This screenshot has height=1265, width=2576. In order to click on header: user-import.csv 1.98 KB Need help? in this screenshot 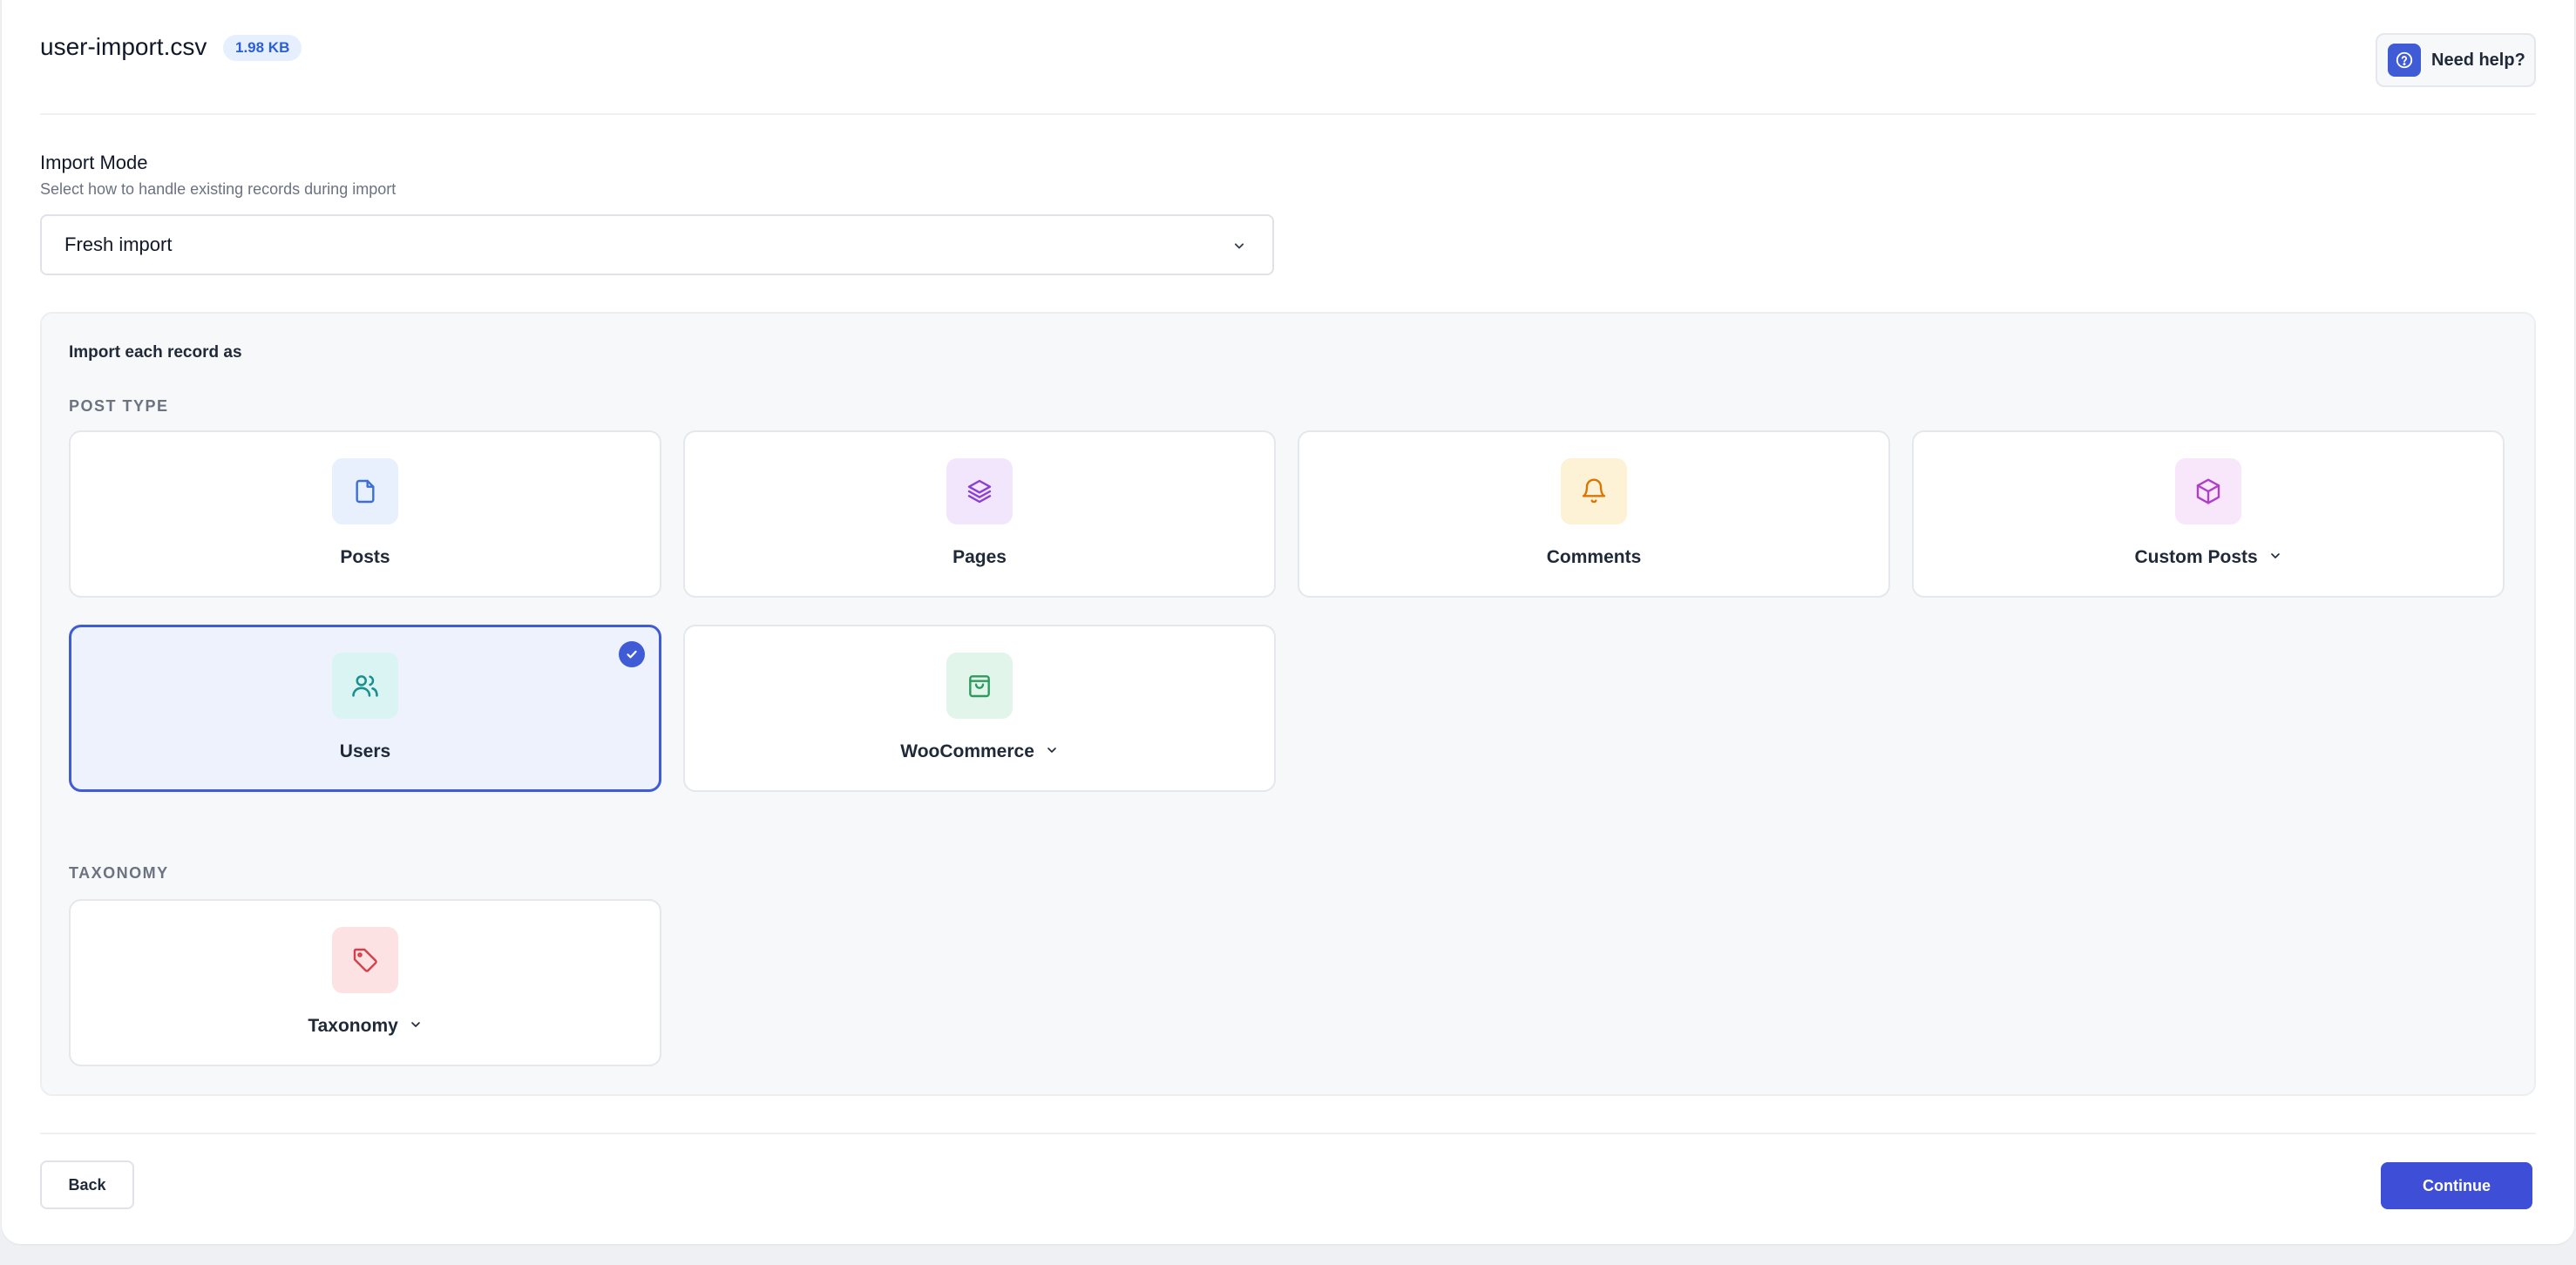, I will do `click(1288, 57)`.